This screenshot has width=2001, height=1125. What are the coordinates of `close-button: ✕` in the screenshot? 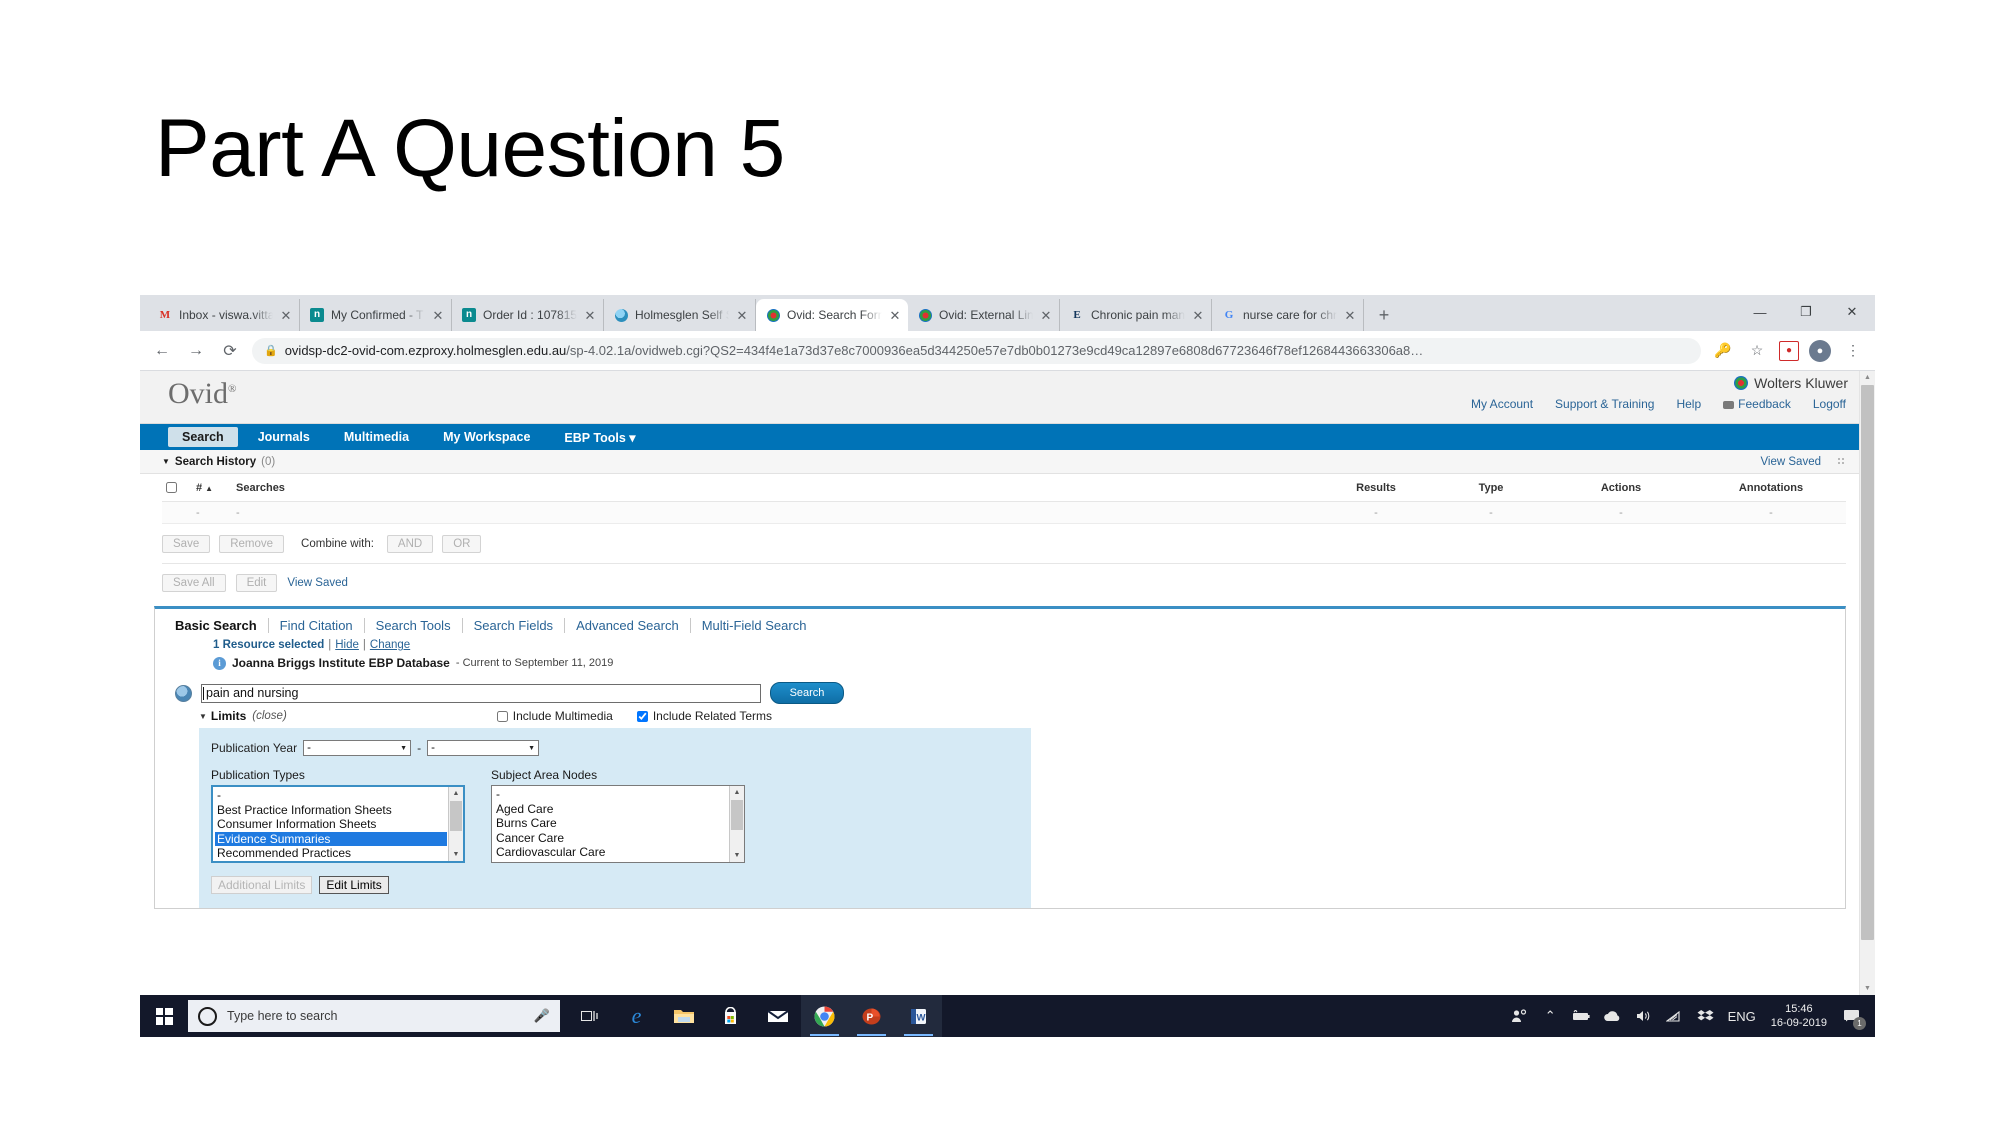 It's located at (1852, 312).